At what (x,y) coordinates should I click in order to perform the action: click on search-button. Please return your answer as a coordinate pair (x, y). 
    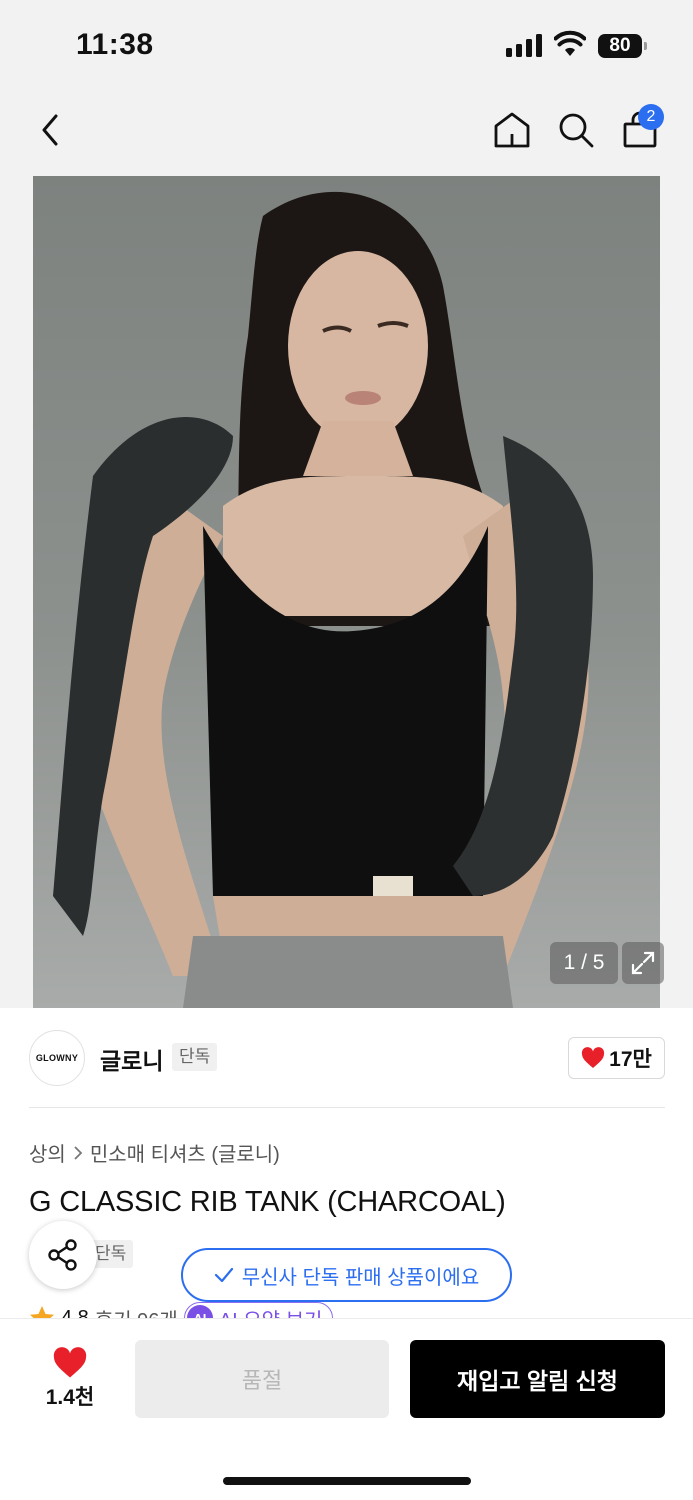
    Looking at the image, I should click on (576, 130).